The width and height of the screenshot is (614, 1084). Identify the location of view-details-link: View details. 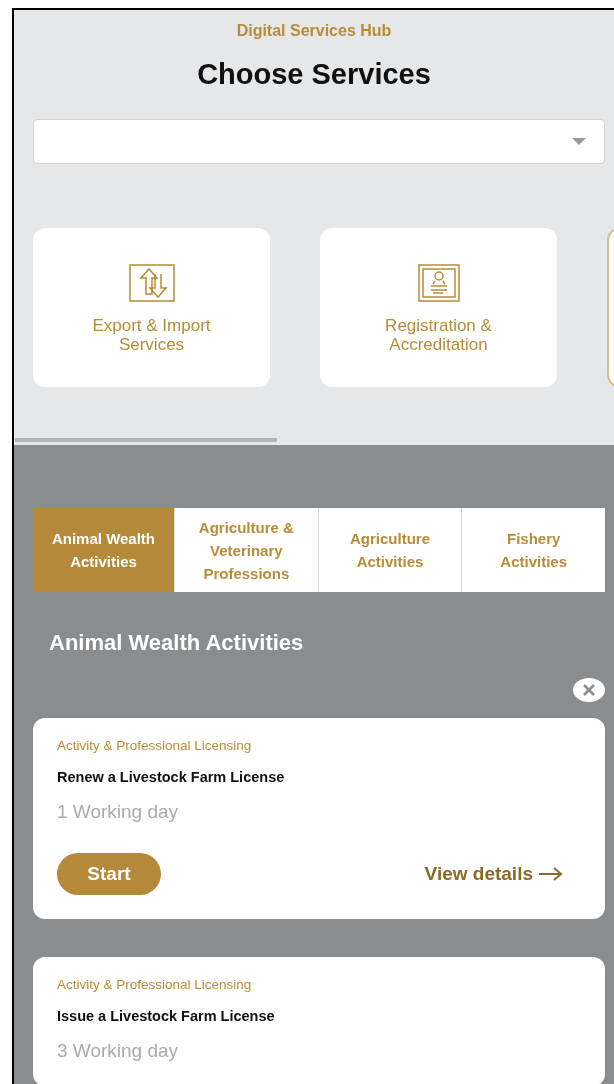
(493, 874).